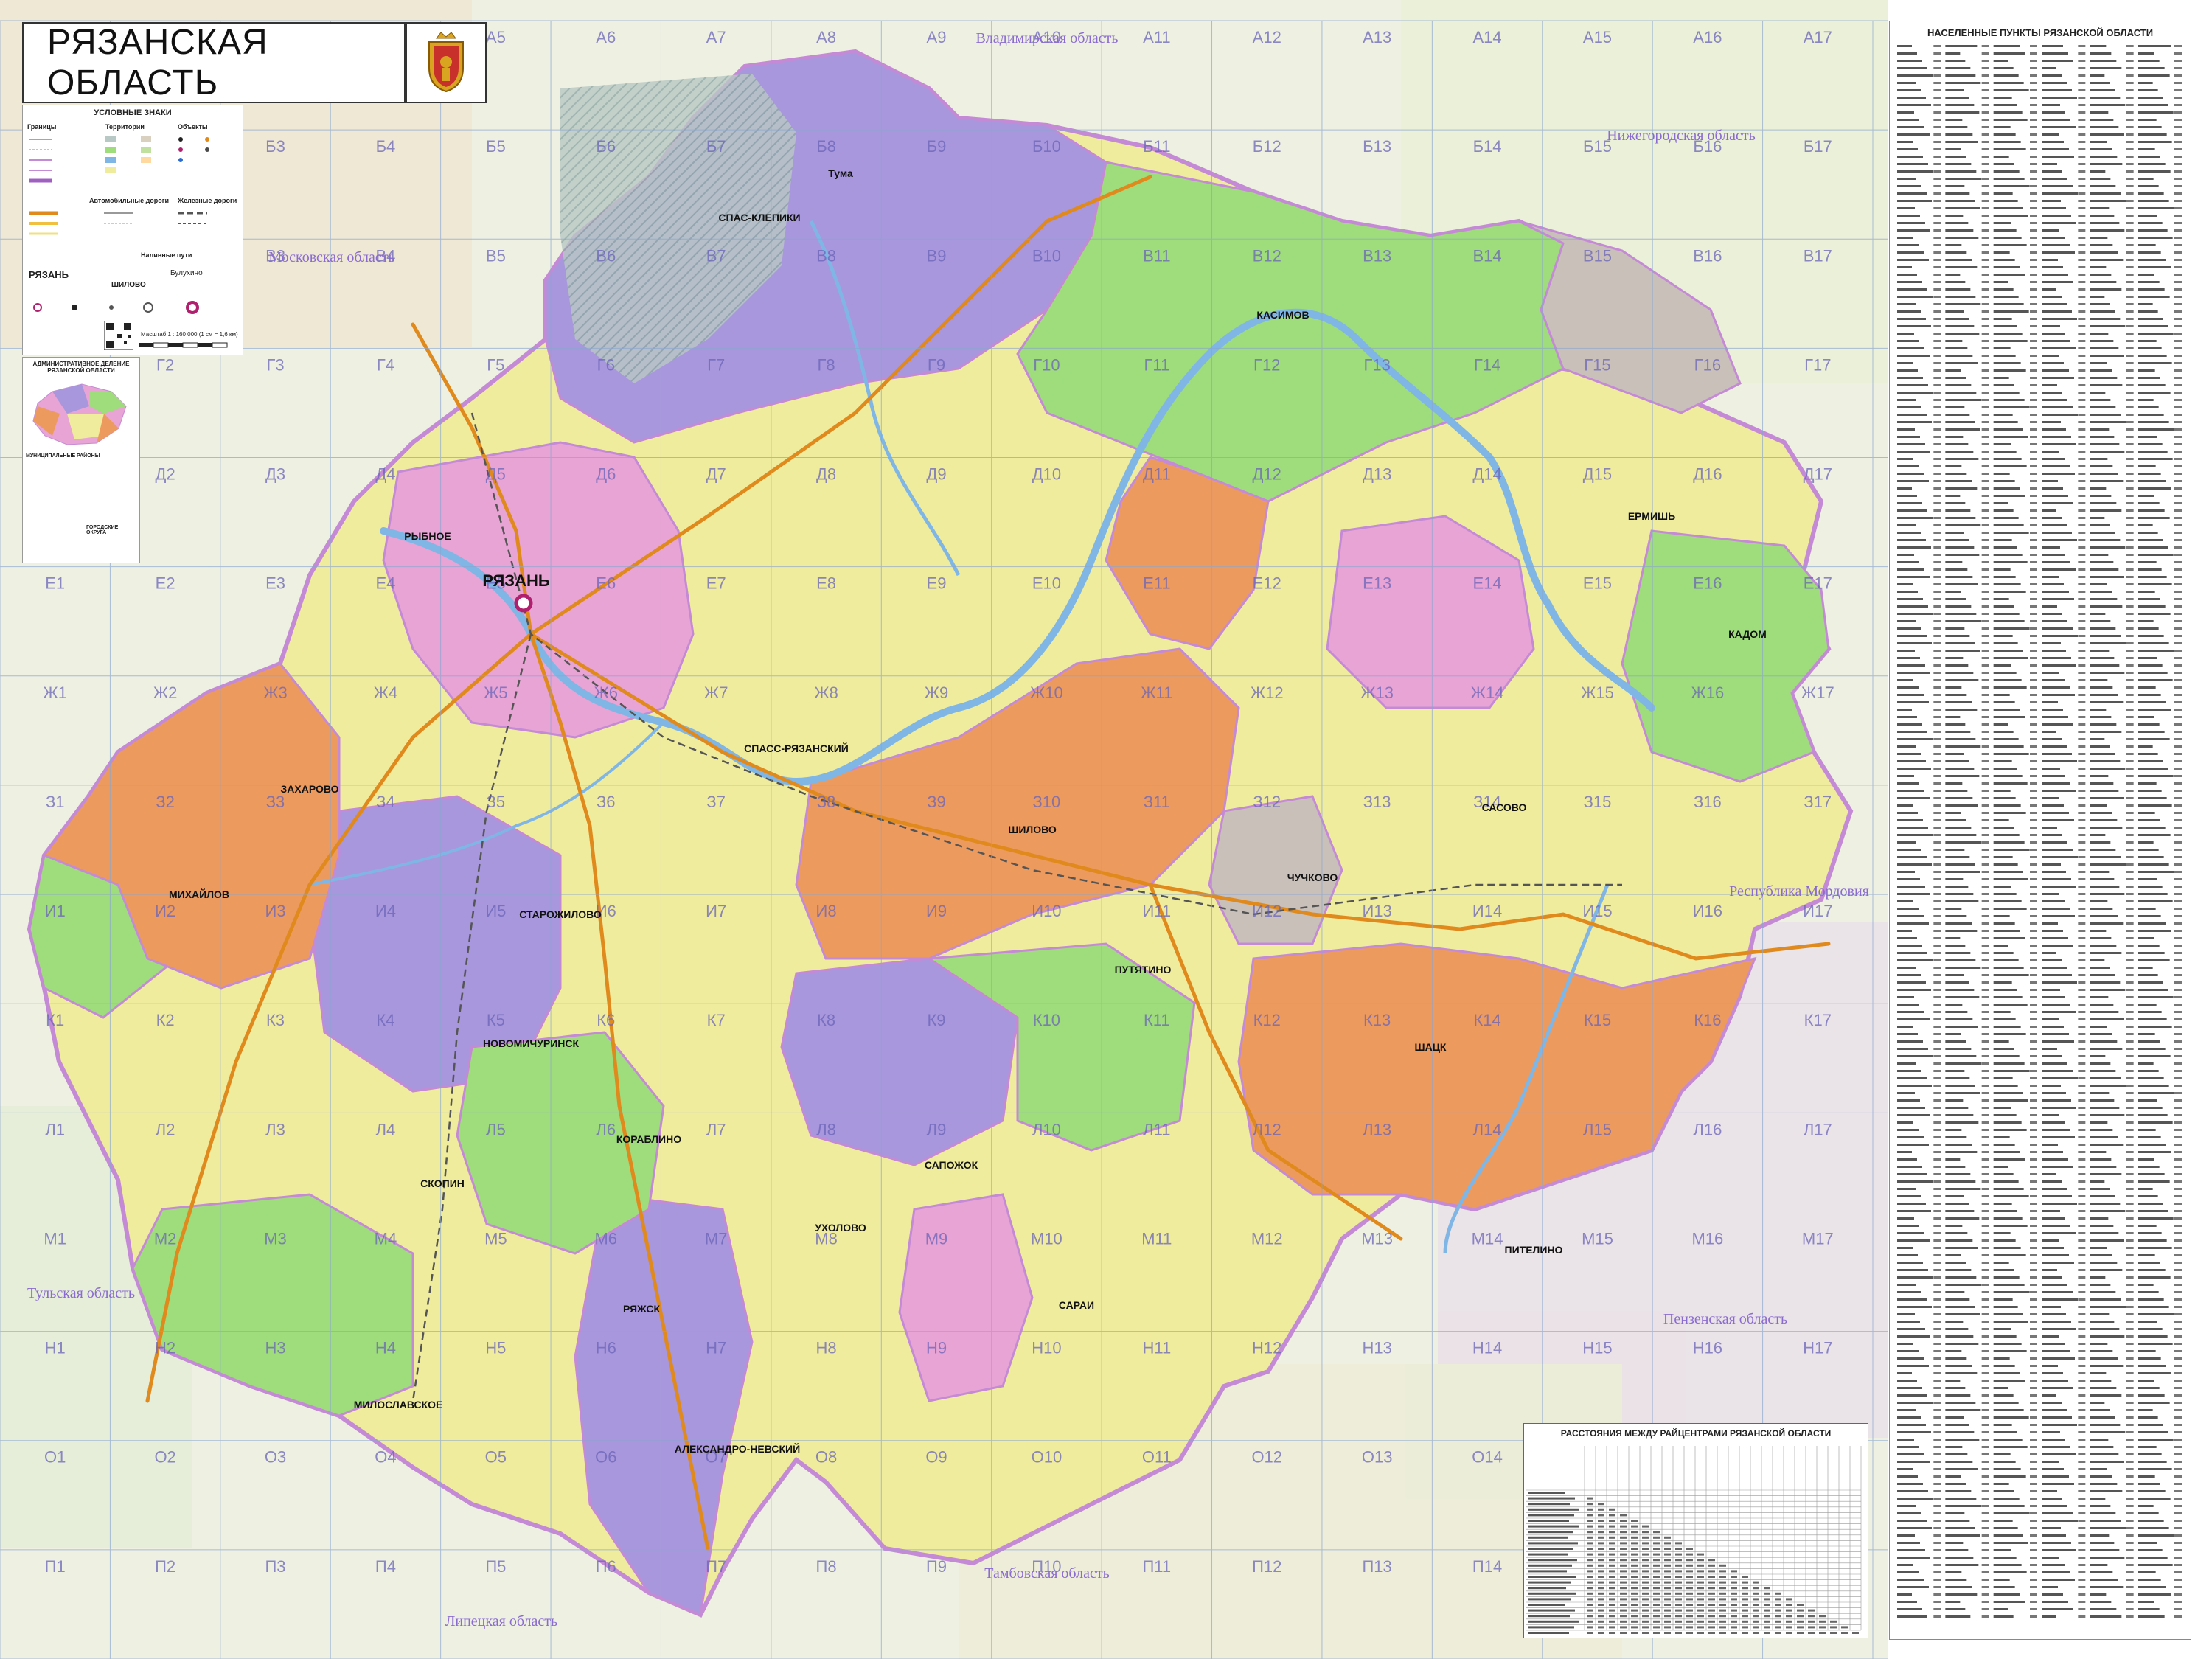  Describe the element at coordinates (385, 1457) in the screenshot. I see `grid-cell-label: О4` at that location.